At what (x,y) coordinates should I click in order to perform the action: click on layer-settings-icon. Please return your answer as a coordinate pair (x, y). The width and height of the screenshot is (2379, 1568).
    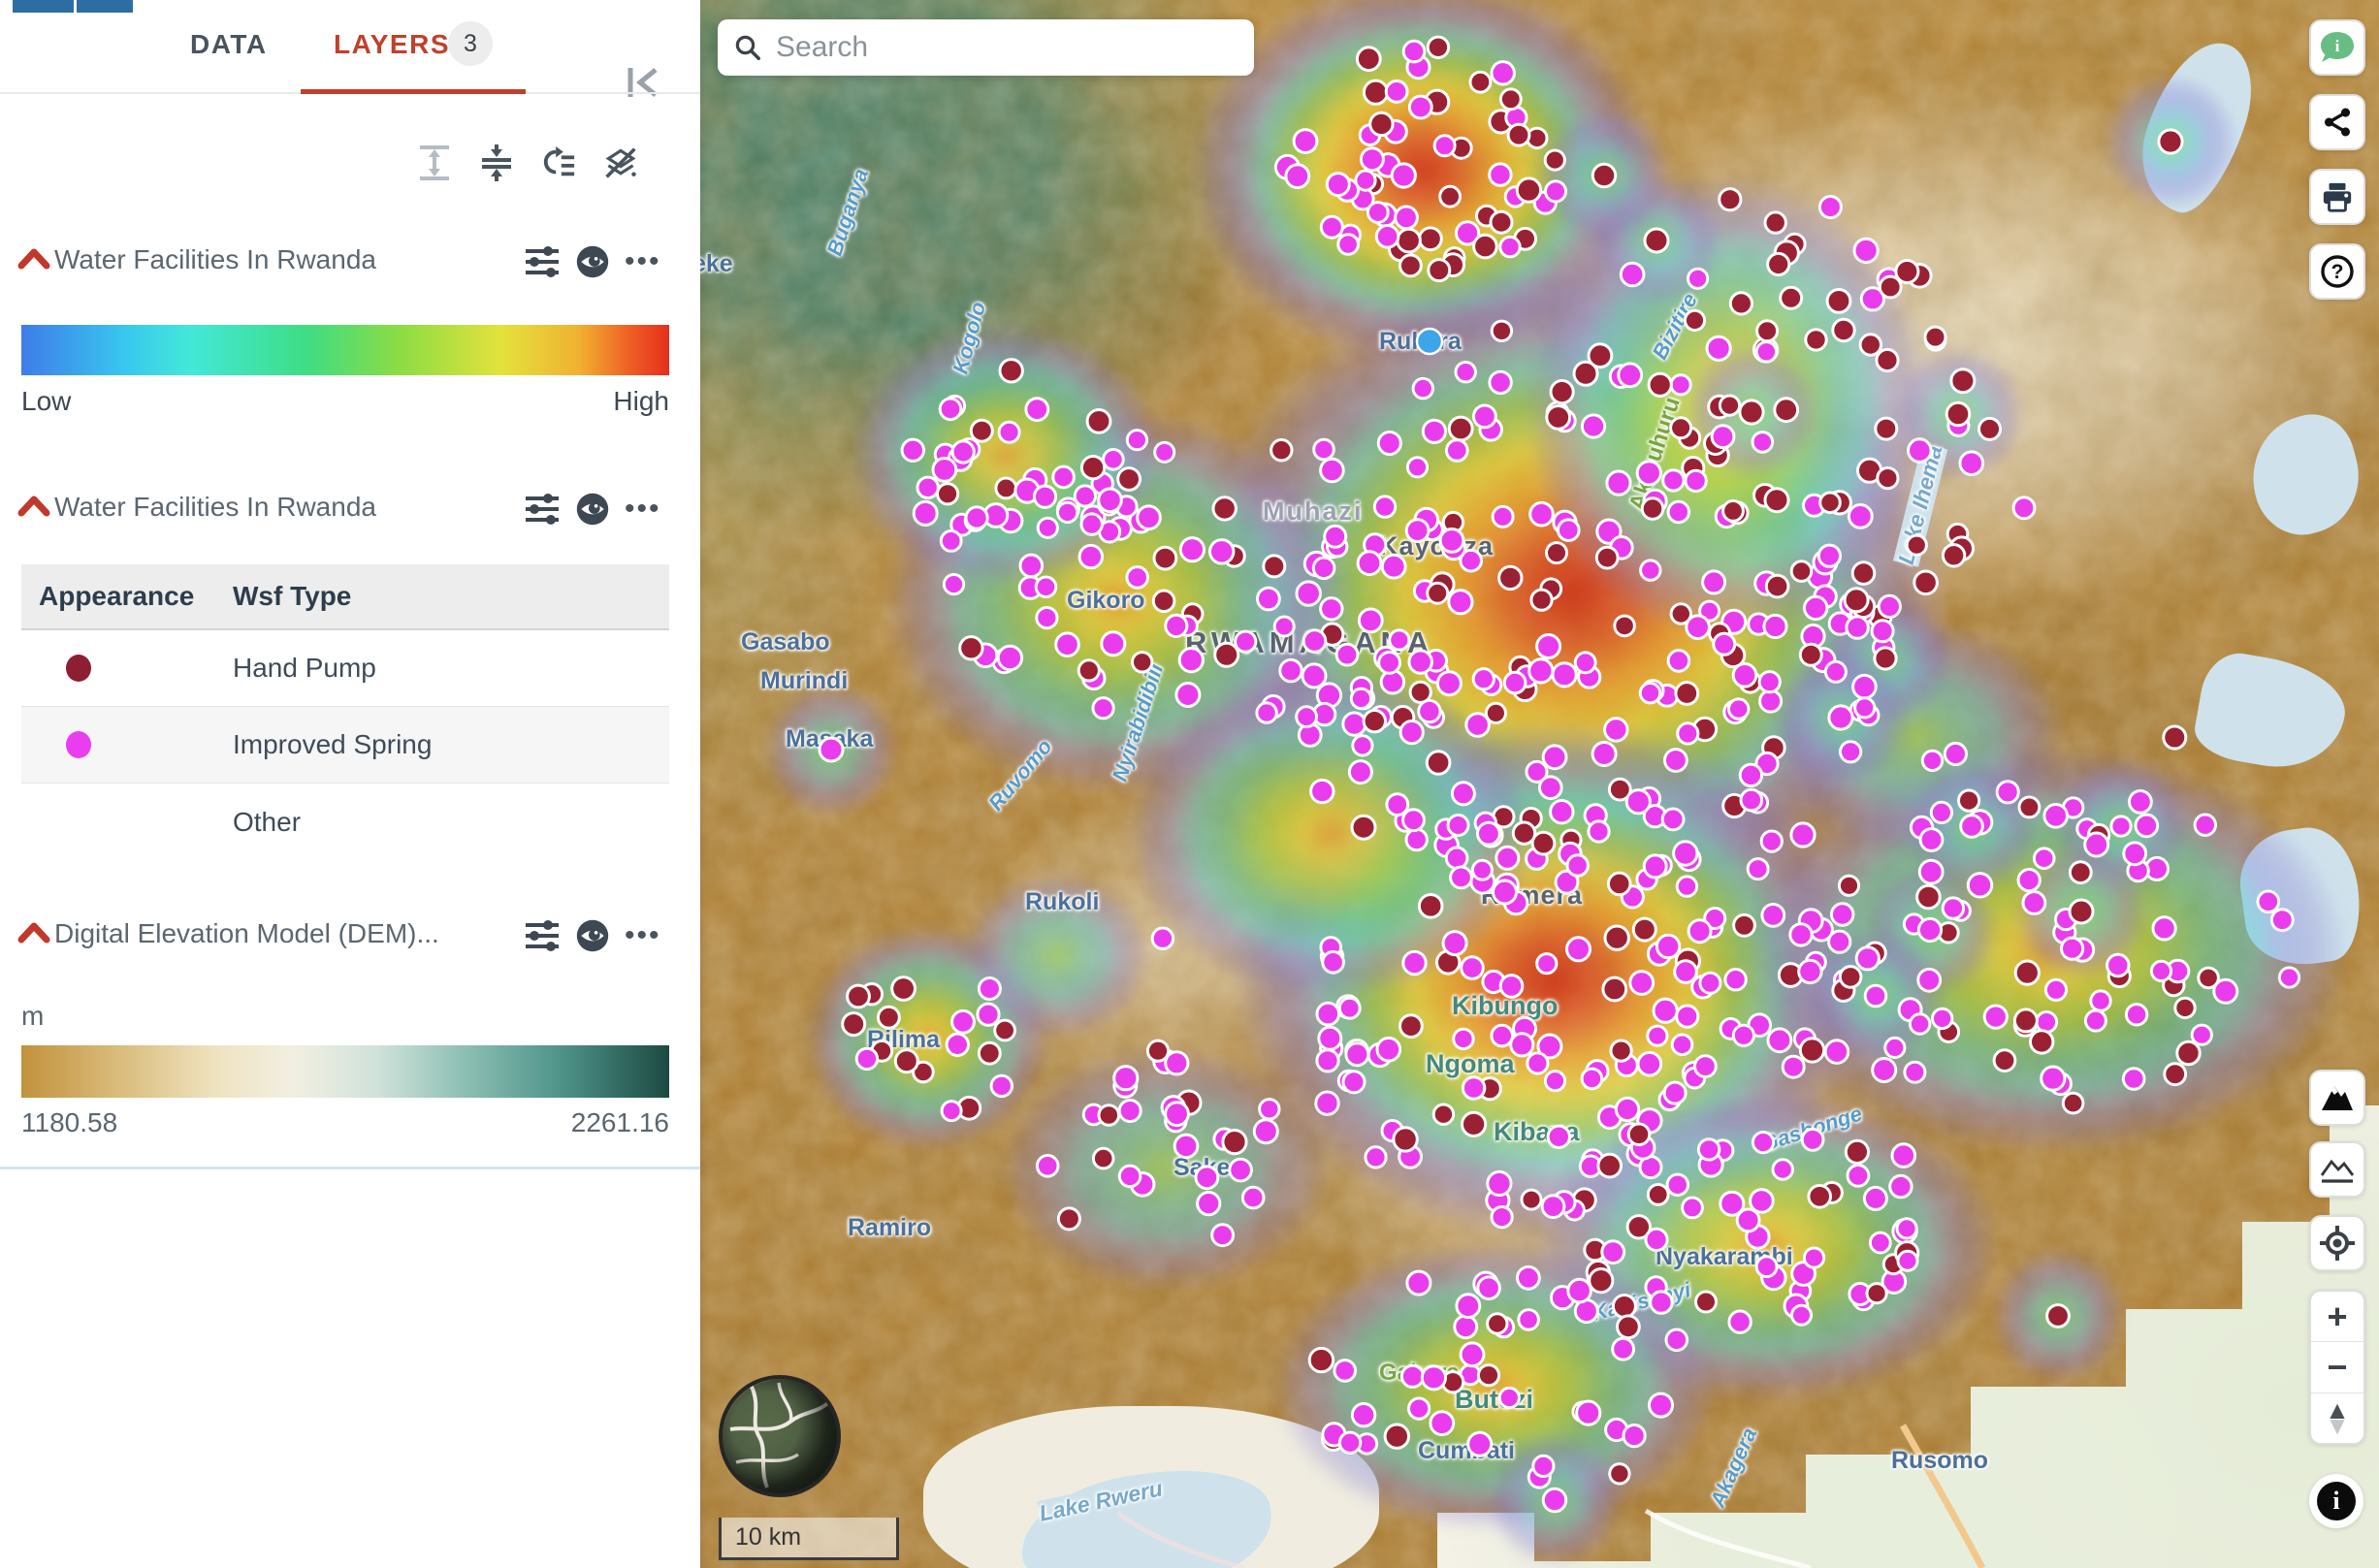
    Looking at the image, I should click on (542, 509).